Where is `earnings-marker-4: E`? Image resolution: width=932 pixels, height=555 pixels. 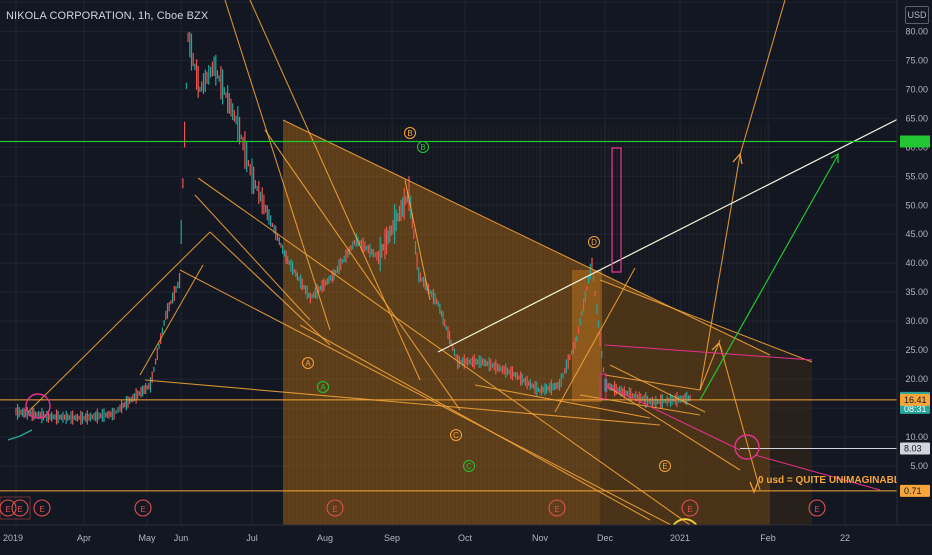 earnings-marker-4: E is located at coordinates (334, 509).